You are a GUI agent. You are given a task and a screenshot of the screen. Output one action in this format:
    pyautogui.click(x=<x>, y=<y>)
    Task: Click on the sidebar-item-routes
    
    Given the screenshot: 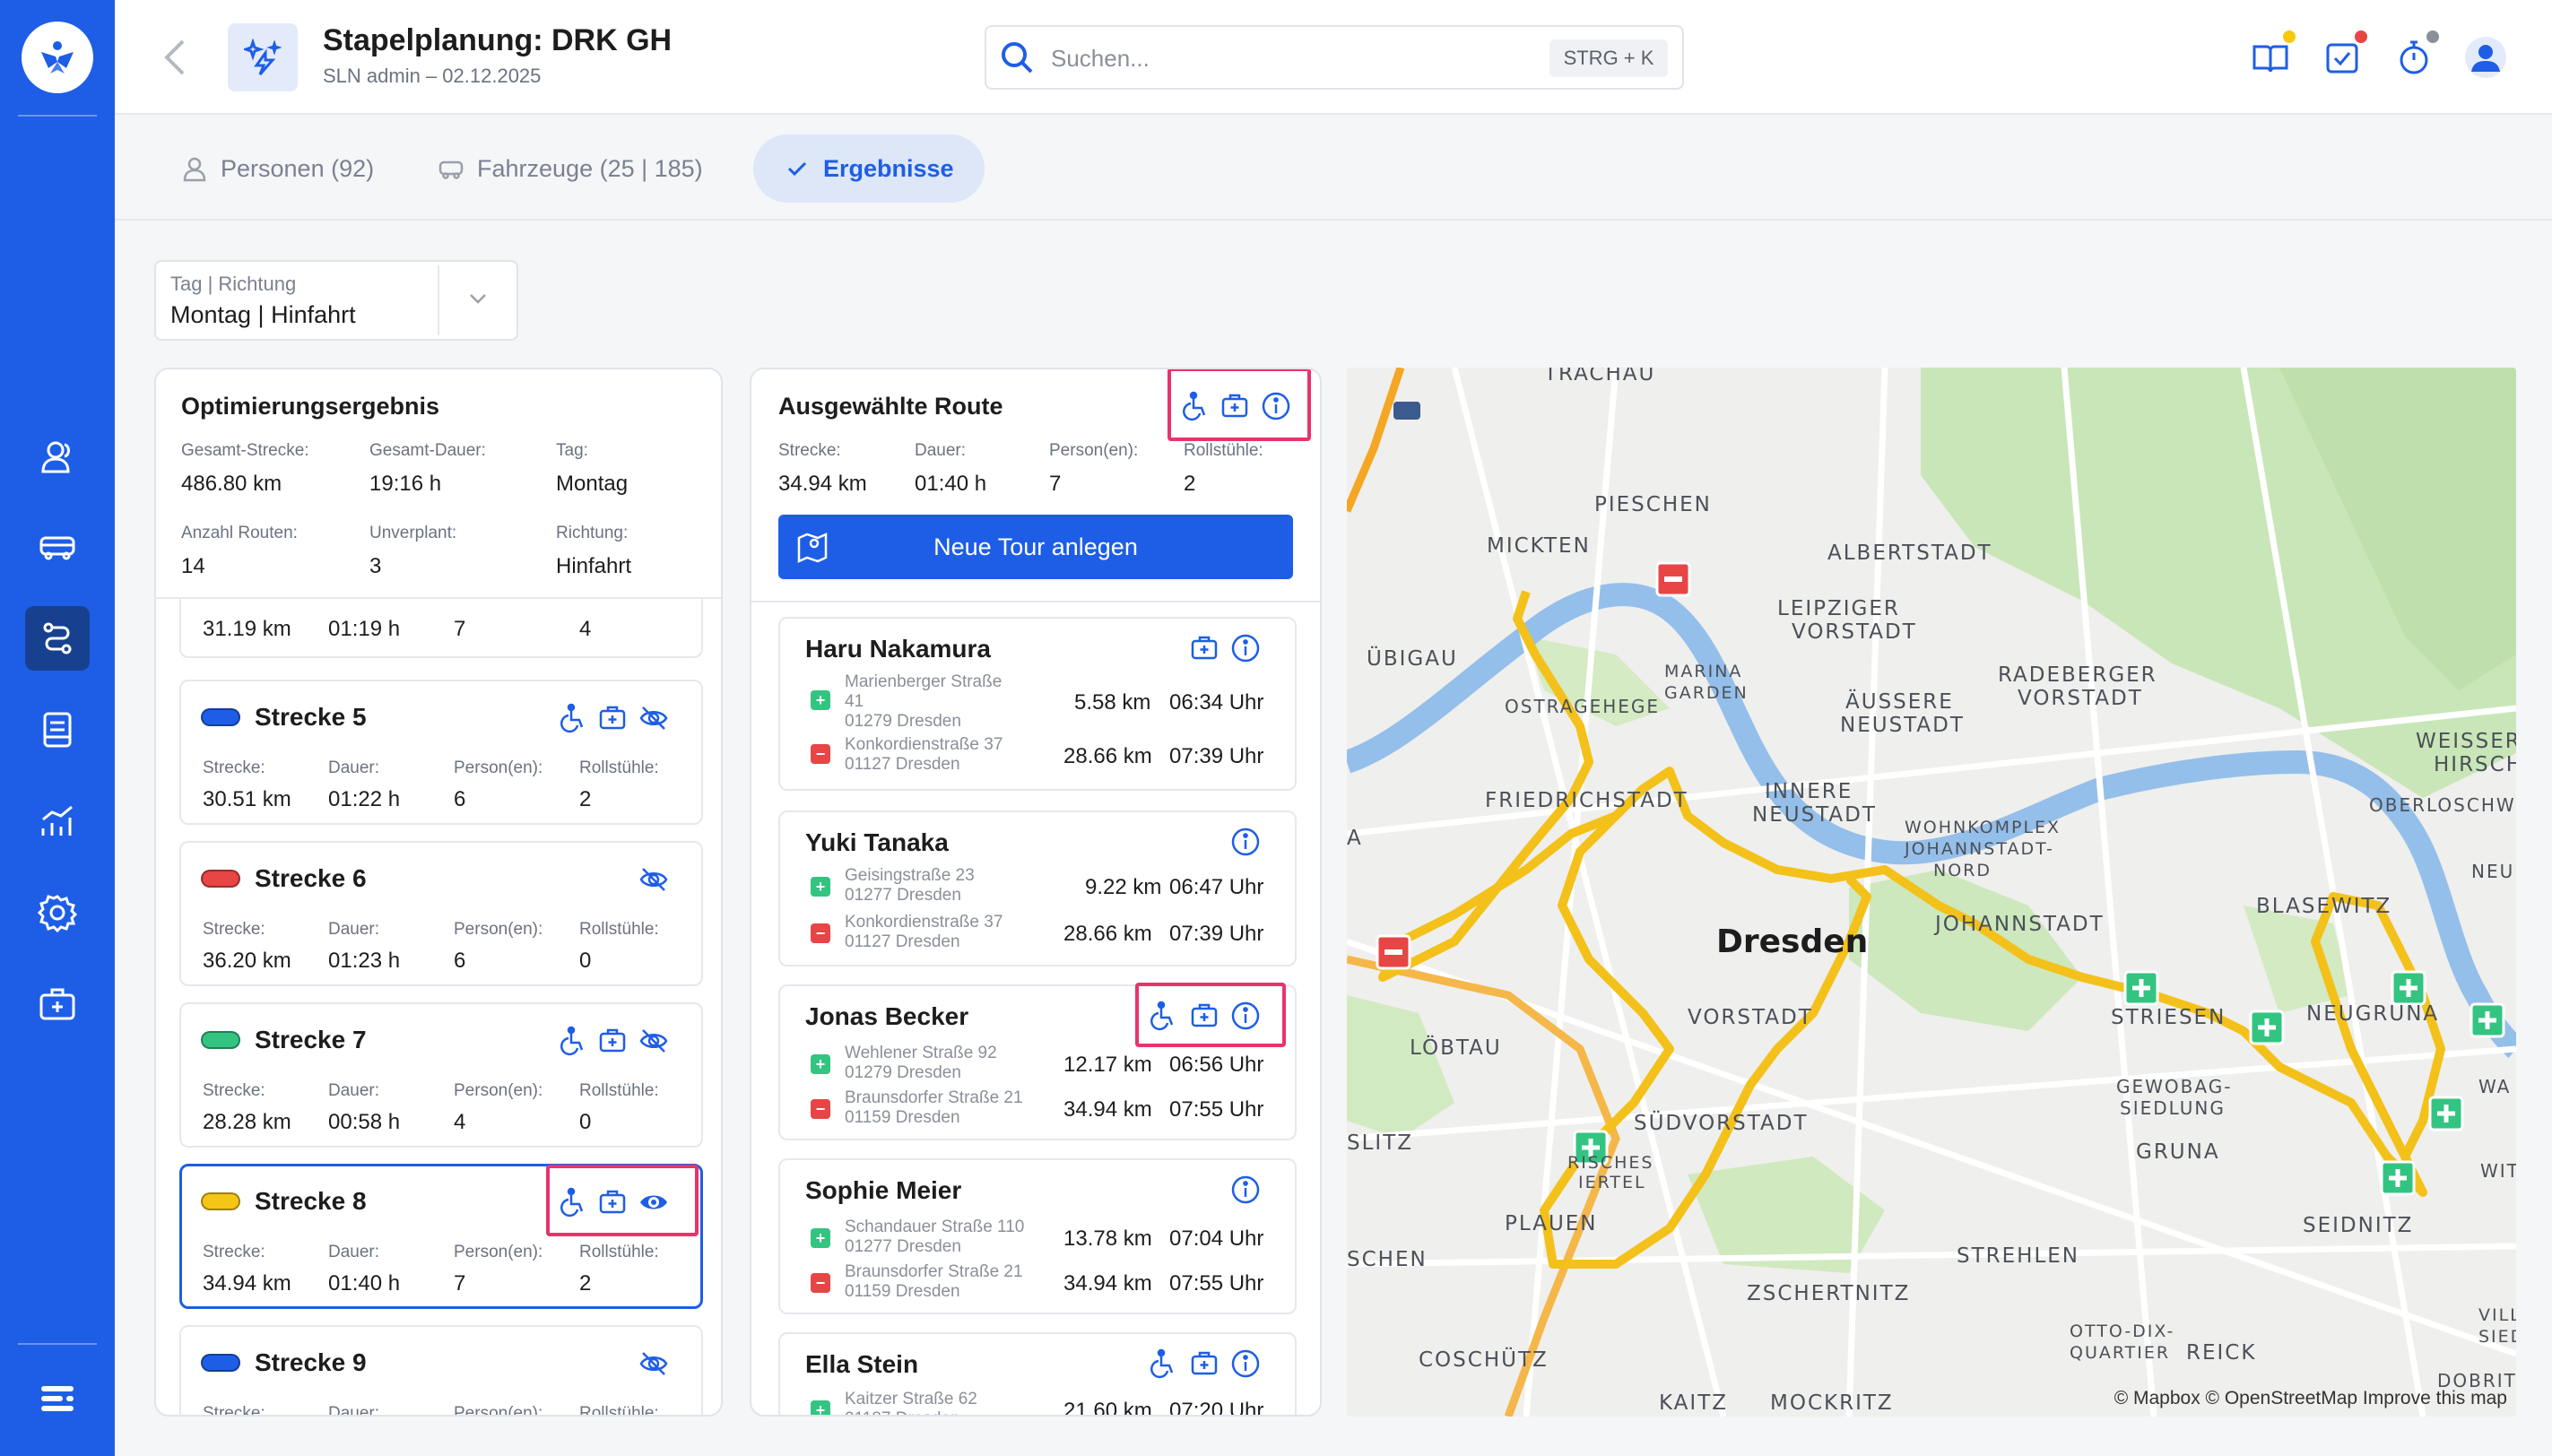 What is the action you would take?
    pyautogui.click(x=58, y=638)
    